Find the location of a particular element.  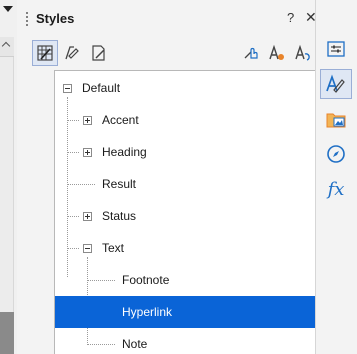

scroll-up-button is located at coordinates (7, 47).